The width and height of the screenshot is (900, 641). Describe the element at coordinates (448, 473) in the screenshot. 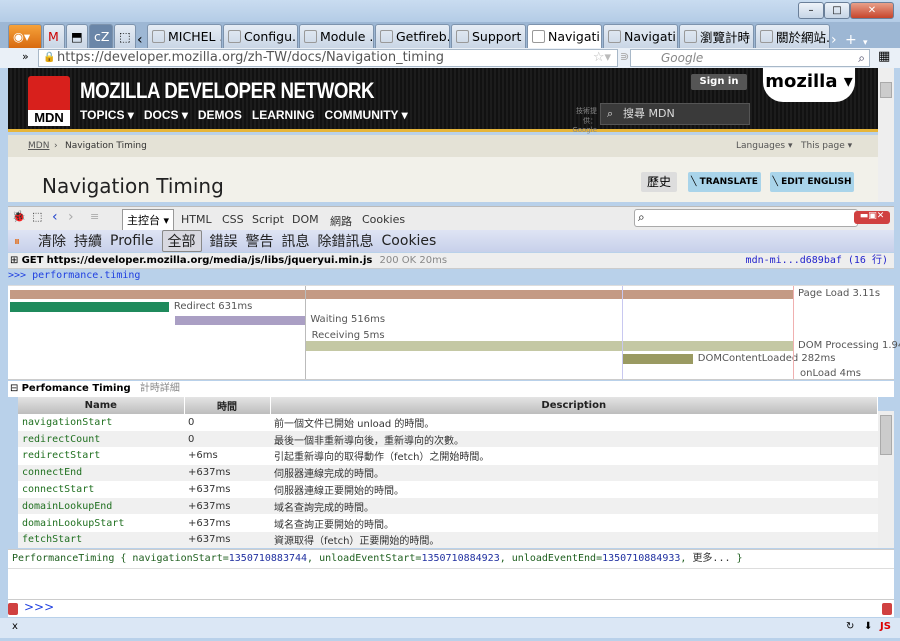

I see `table-row: connectEnd +637ms 伺服器連線完成的時間。` at that location.